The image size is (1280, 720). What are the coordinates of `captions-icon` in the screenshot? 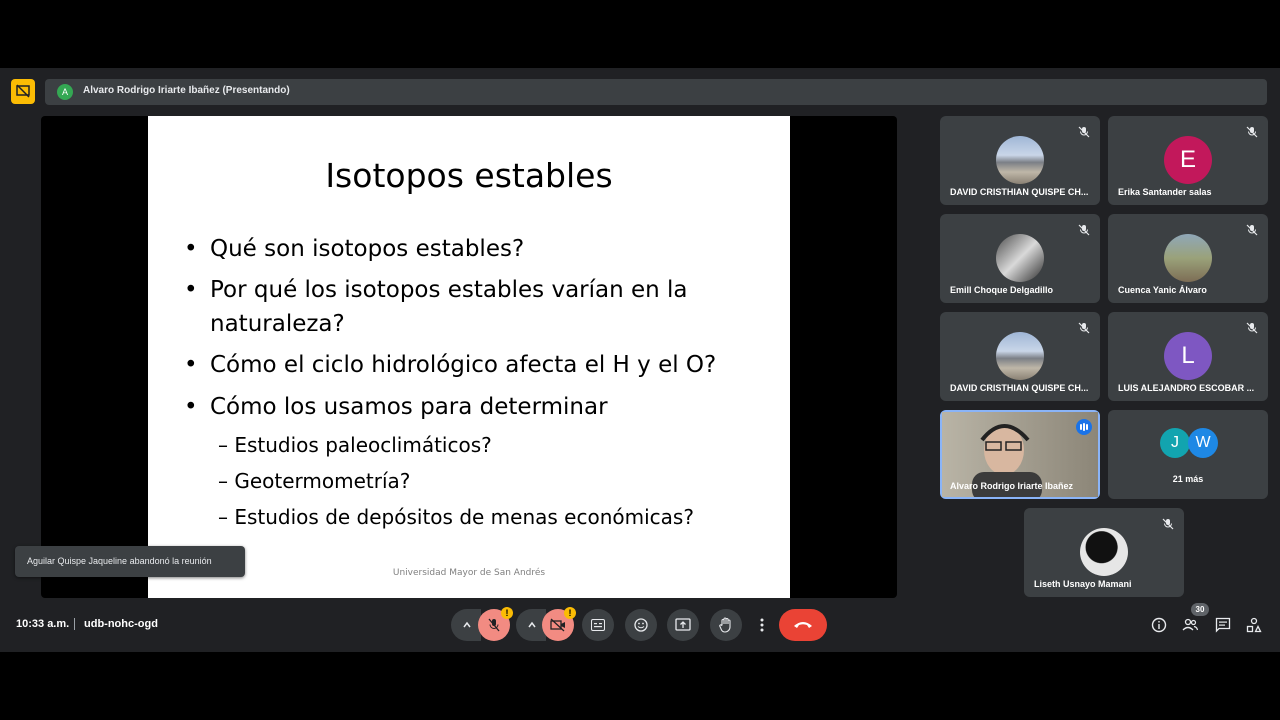 It's located at (598, 625).